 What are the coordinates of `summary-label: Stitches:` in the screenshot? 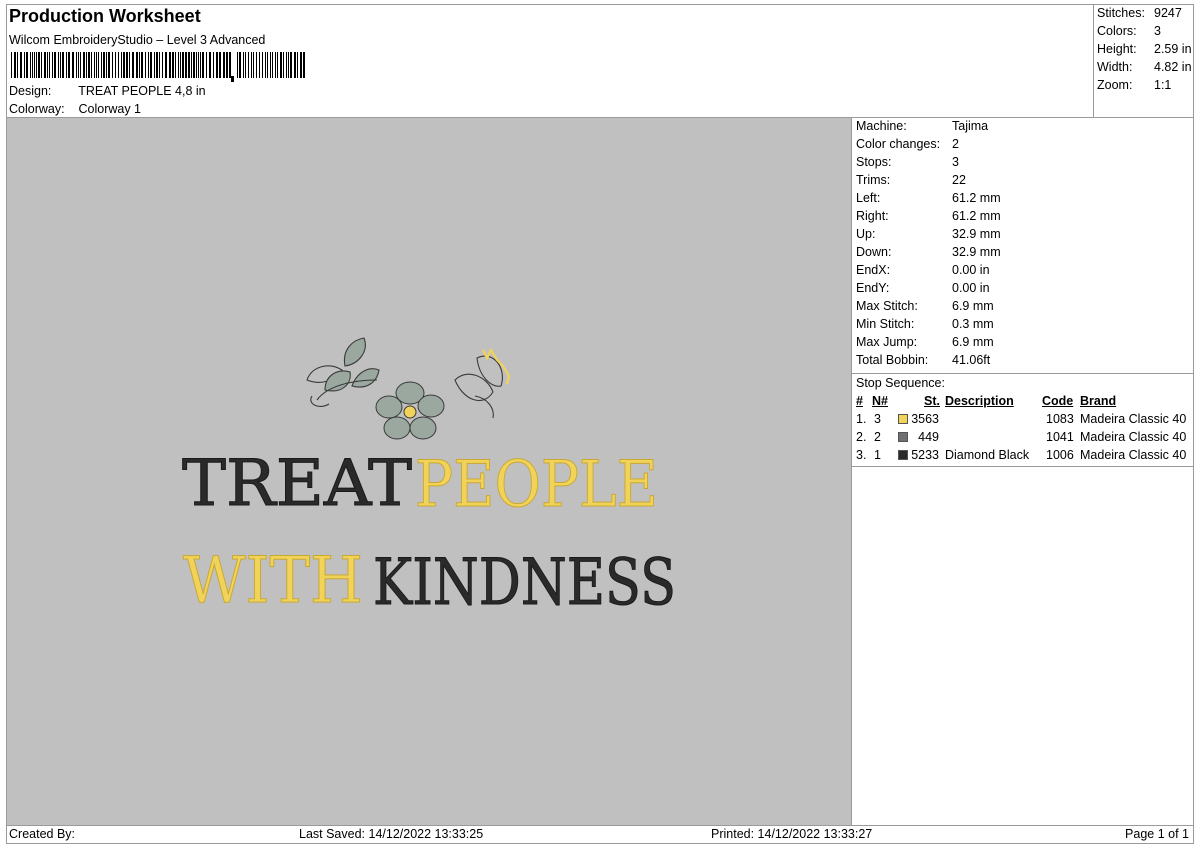 It's located at (1121, 13).